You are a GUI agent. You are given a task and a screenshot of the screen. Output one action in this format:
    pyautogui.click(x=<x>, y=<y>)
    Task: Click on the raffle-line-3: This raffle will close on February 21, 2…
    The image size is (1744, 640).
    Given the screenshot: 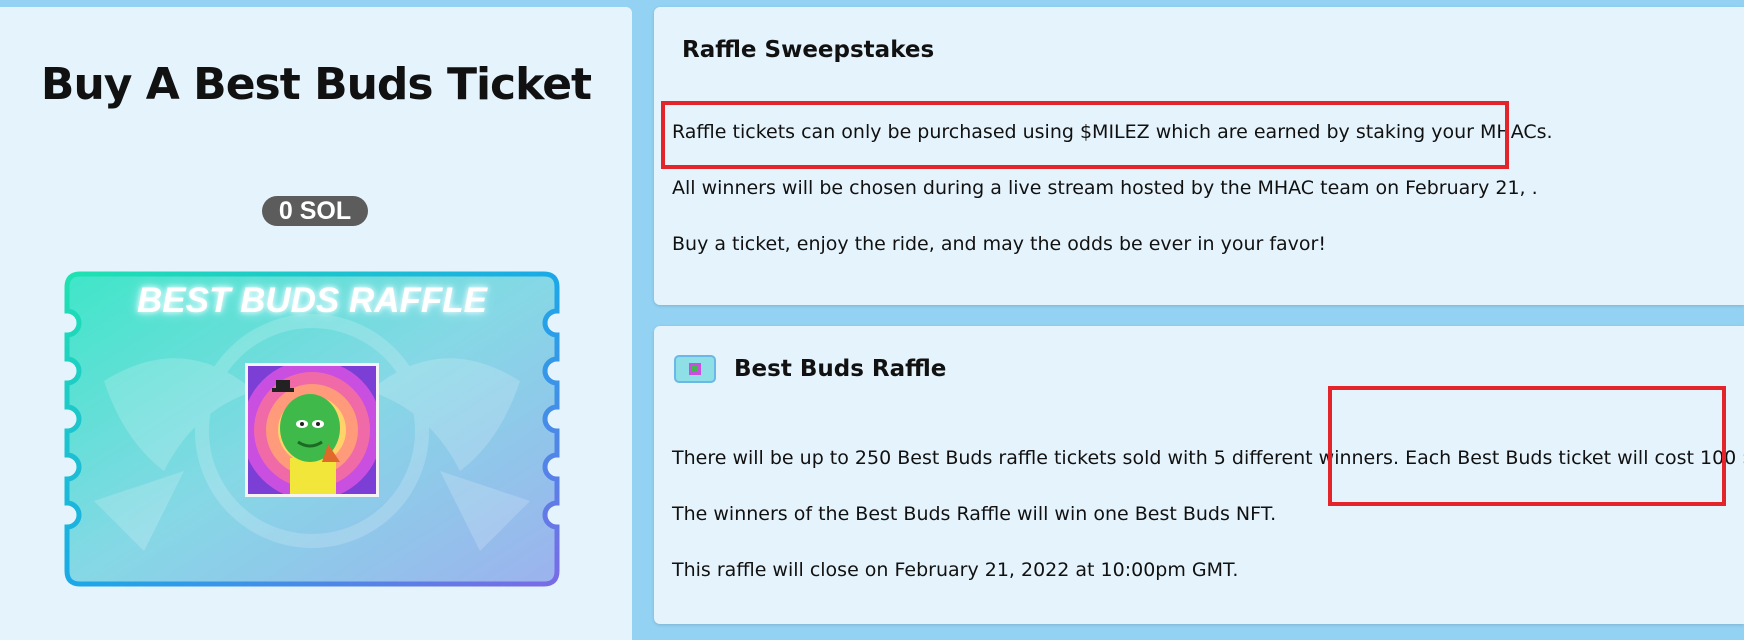 What is the action you would take?
    pyautogui.click(x=955, y=570)
    